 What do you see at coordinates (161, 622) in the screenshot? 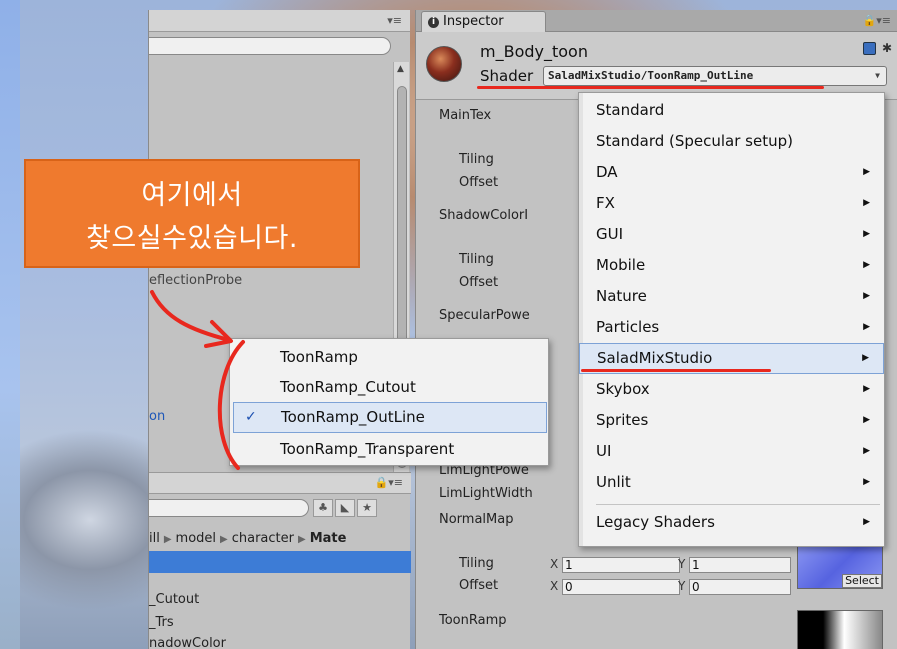
I see `asset-list-item: _Trs` at bounding box center [161, 622].